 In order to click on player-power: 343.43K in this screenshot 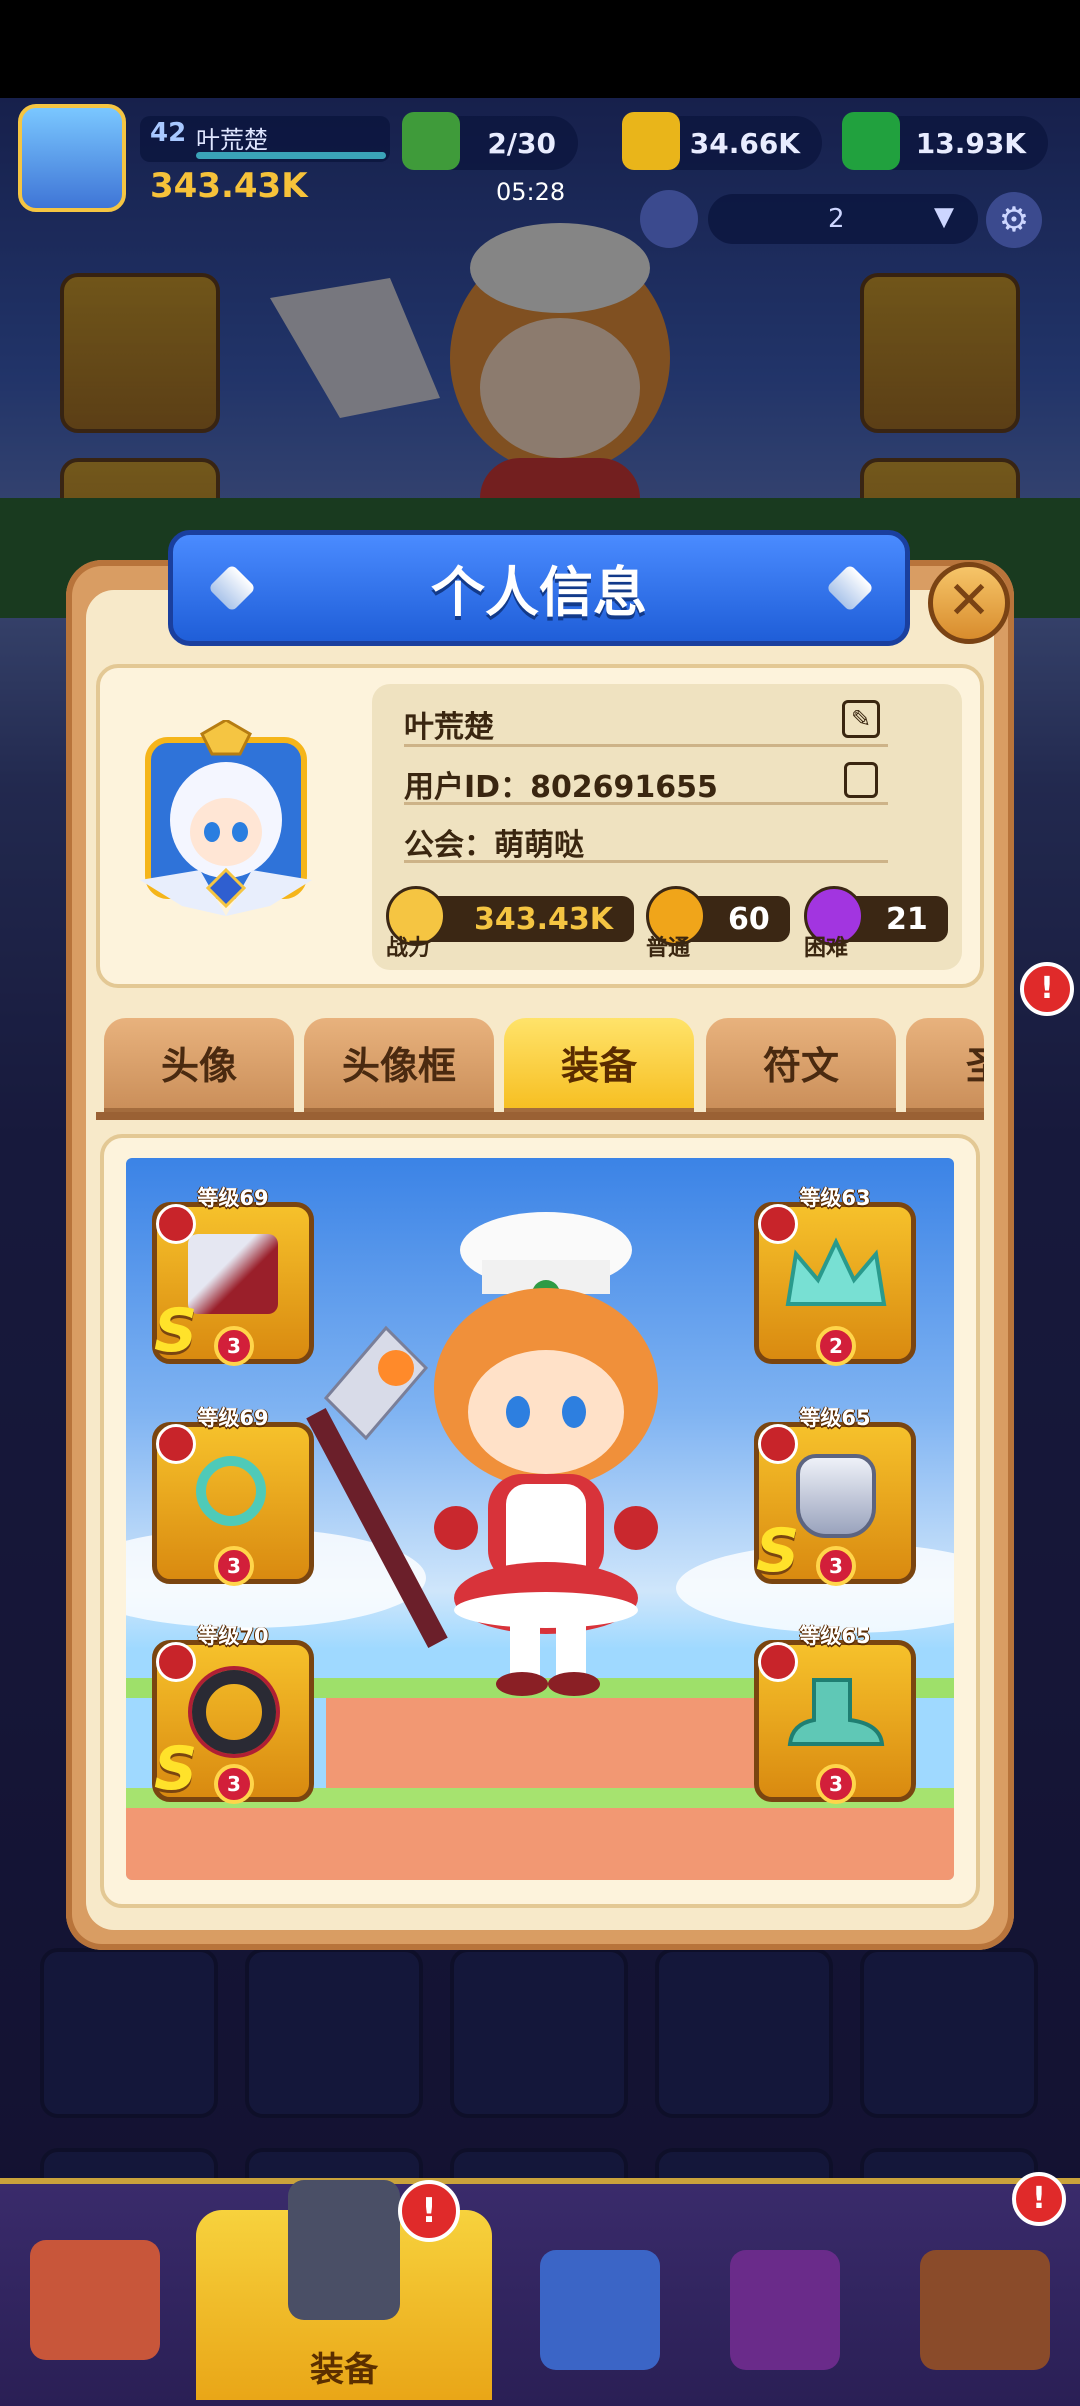, I will do `click(229, 186)`.